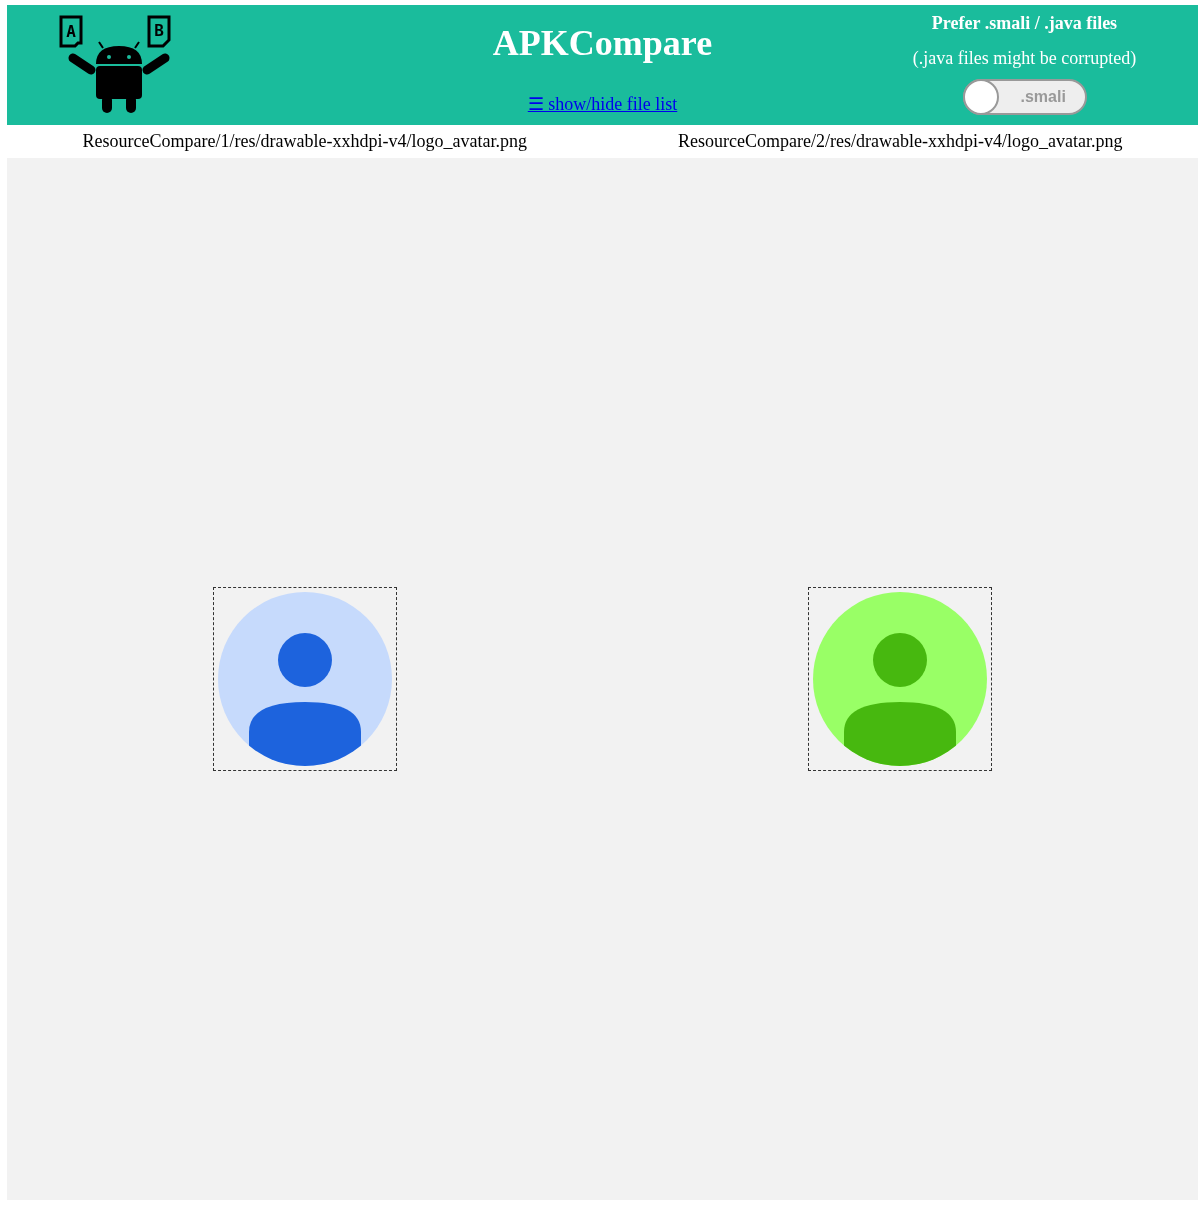 The width and height of the screenshot is (1198, 1205). I want to click on preference-note: (.java files might be corrupted), so click(1024, 58).